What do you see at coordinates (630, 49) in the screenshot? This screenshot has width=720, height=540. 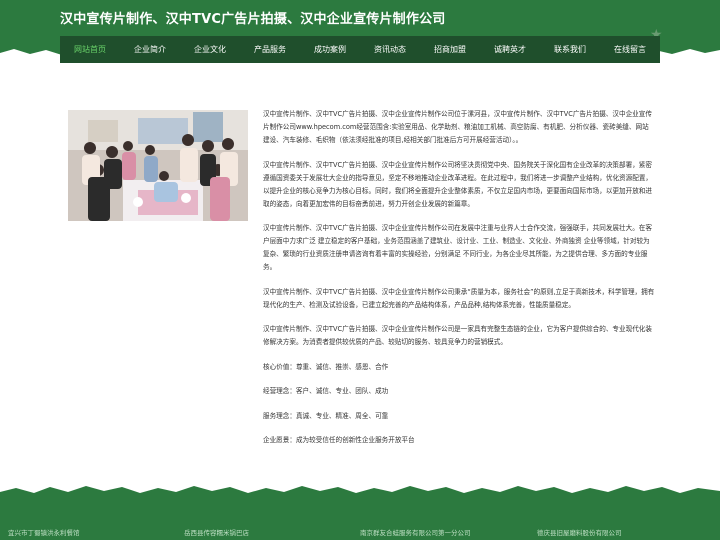 I see `nav-item-message: 在线留言` at bounding box center [630, 49].